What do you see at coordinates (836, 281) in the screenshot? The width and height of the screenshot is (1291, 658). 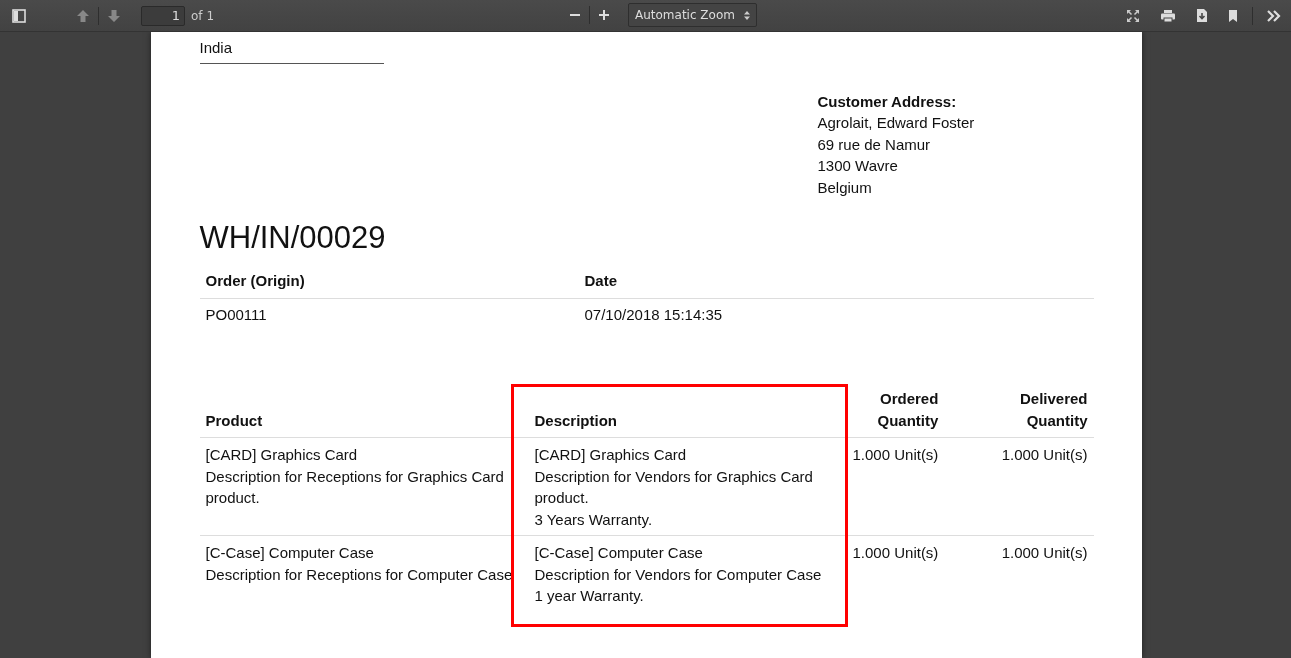 I see `column-header: Date` at bounding box center [836, 281].